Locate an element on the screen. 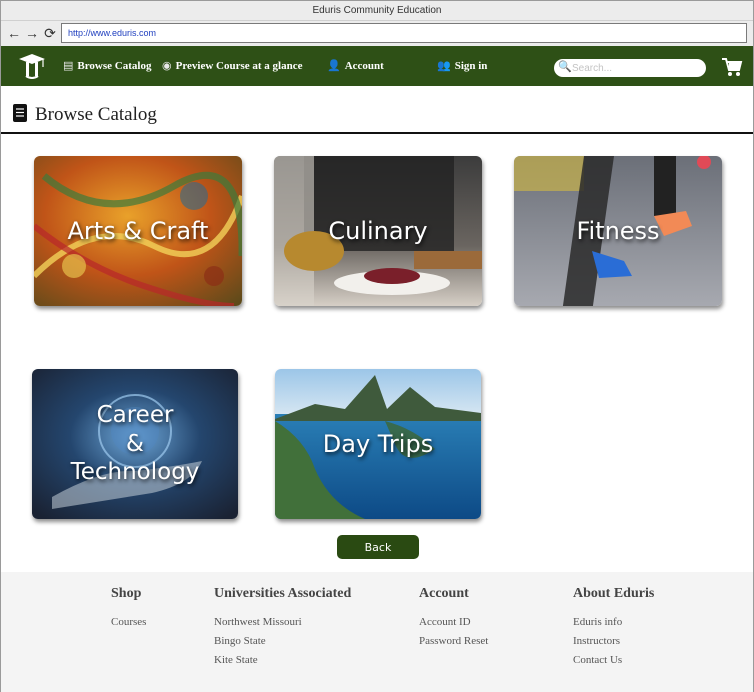 This screenshot has height=692, width=754. footer-heading: Universities Associated is located at coordinates (283, 593).